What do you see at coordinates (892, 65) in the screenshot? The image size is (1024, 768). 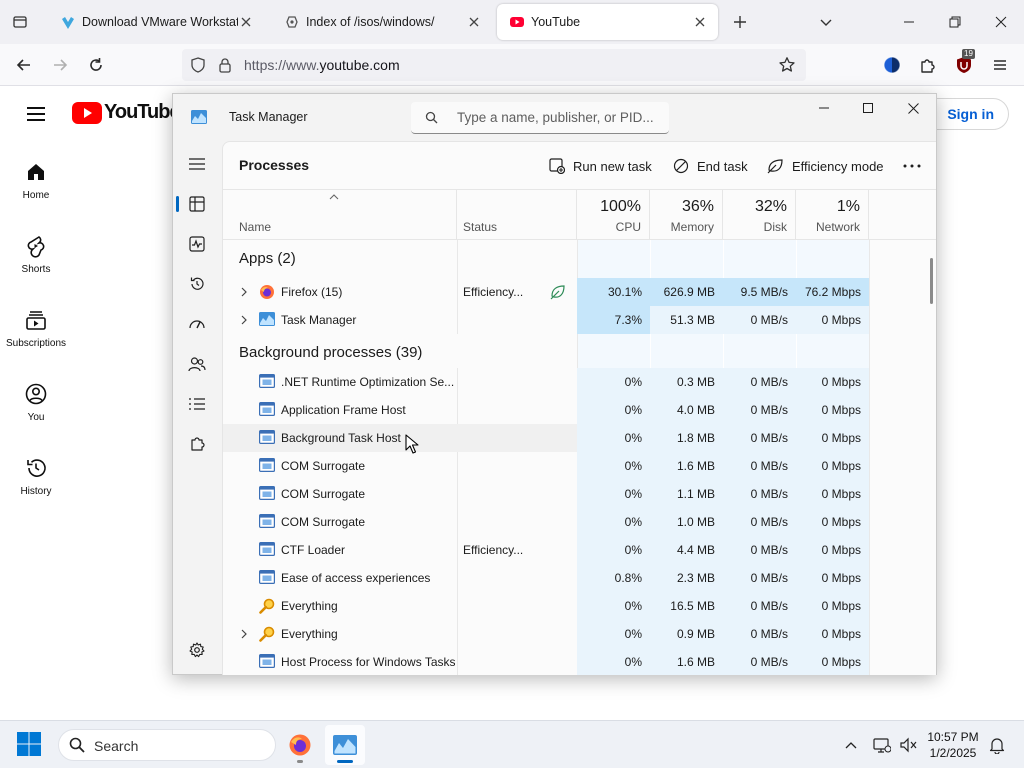 I see `firefox-account-icon` at bounding box center [892, 65].